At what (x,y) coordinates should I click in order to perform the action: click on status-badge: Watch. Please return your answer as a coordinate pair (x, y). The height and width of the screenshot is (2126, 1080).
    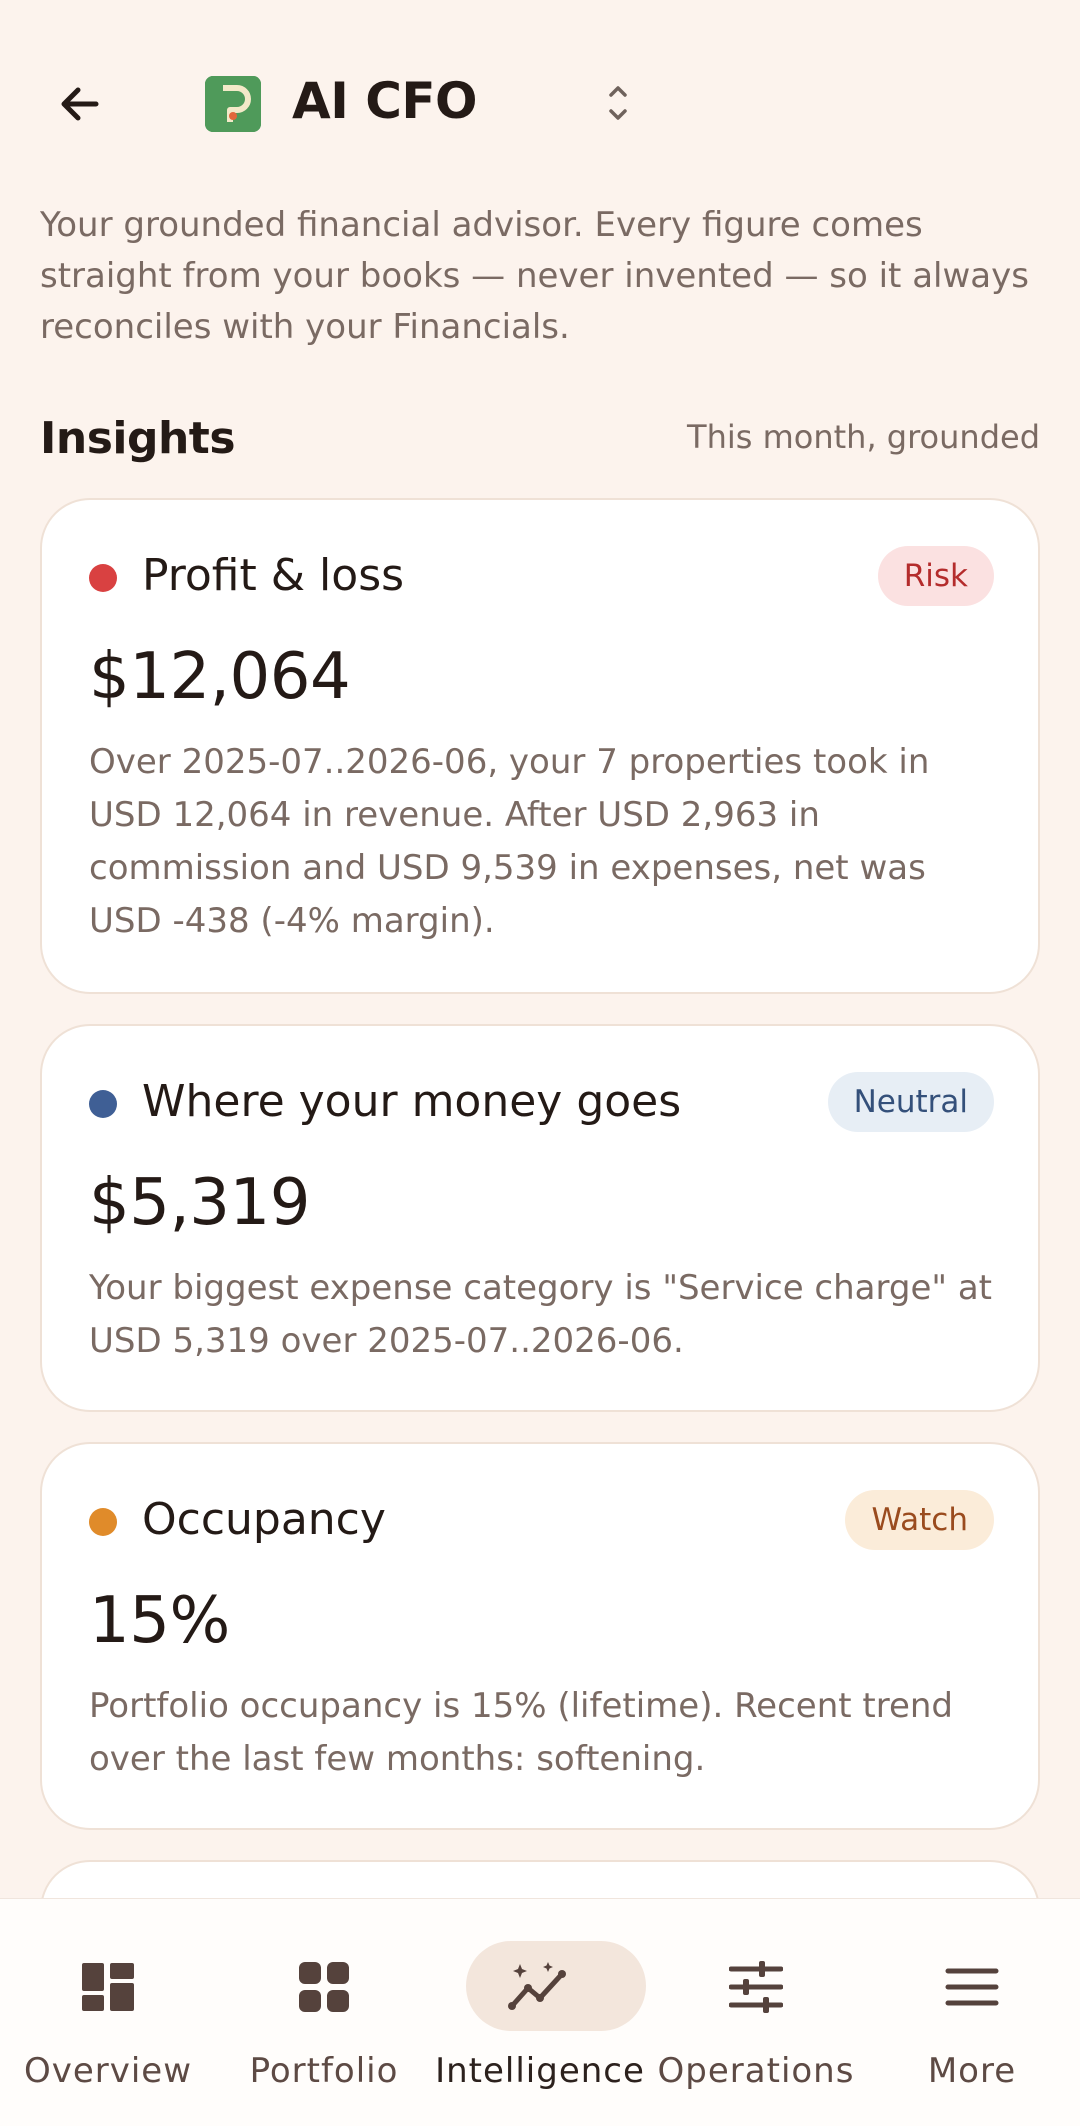
    Looking at the image, I should click on (919, 1520).